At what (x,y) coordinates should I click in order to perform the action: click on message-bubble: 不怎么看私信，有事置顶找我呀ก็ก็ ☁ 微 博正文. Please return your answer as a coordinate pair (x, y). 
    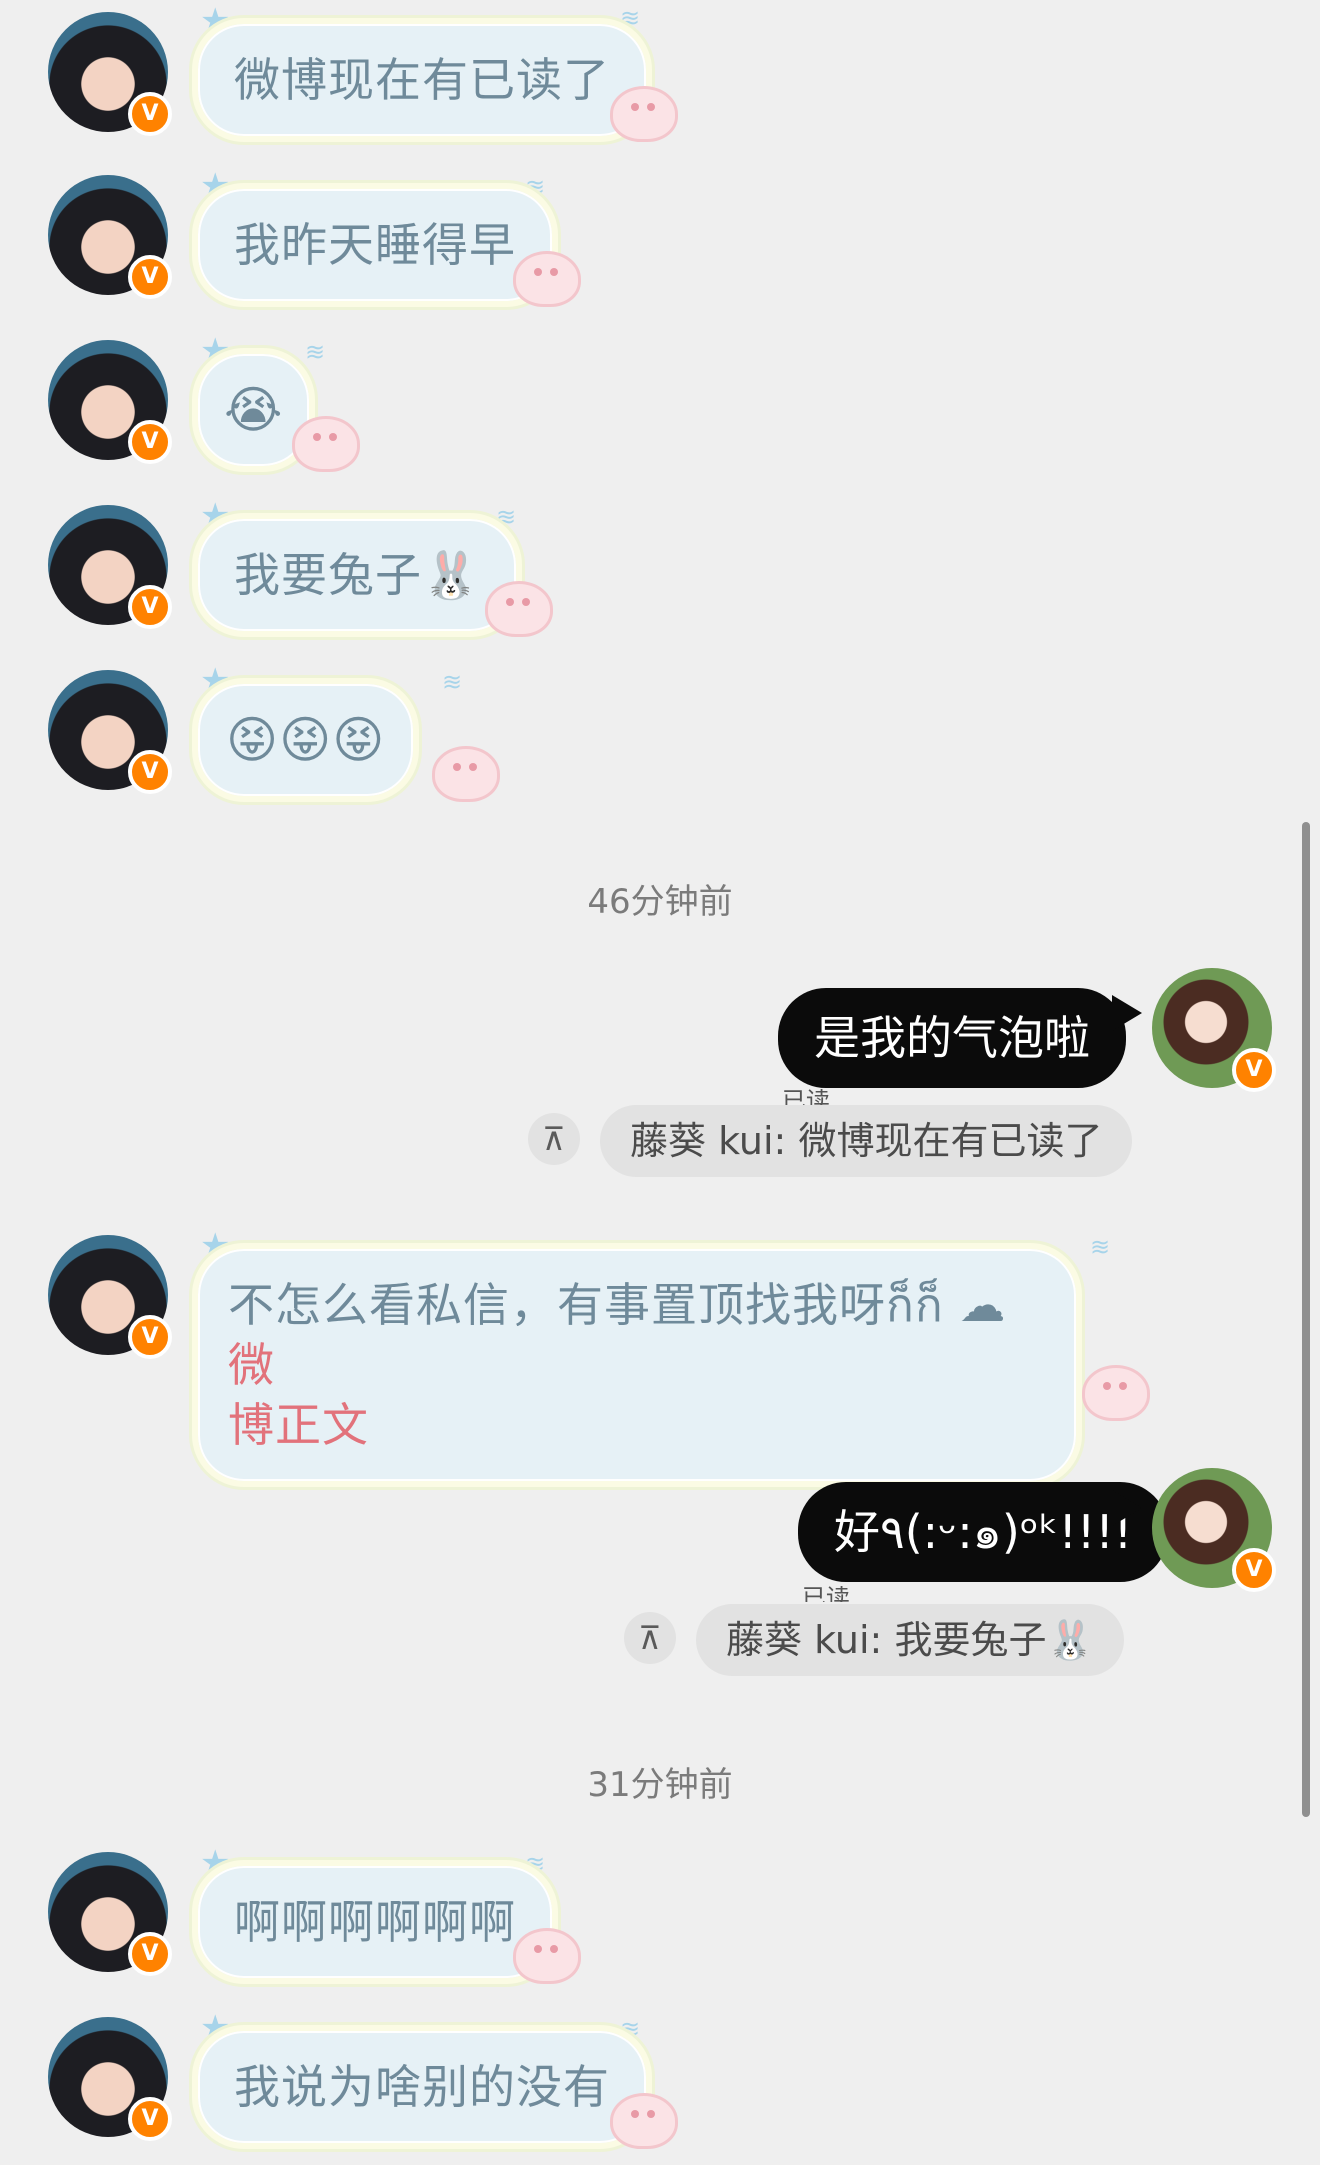
    Looking at the image, I should click on (637, 1365).